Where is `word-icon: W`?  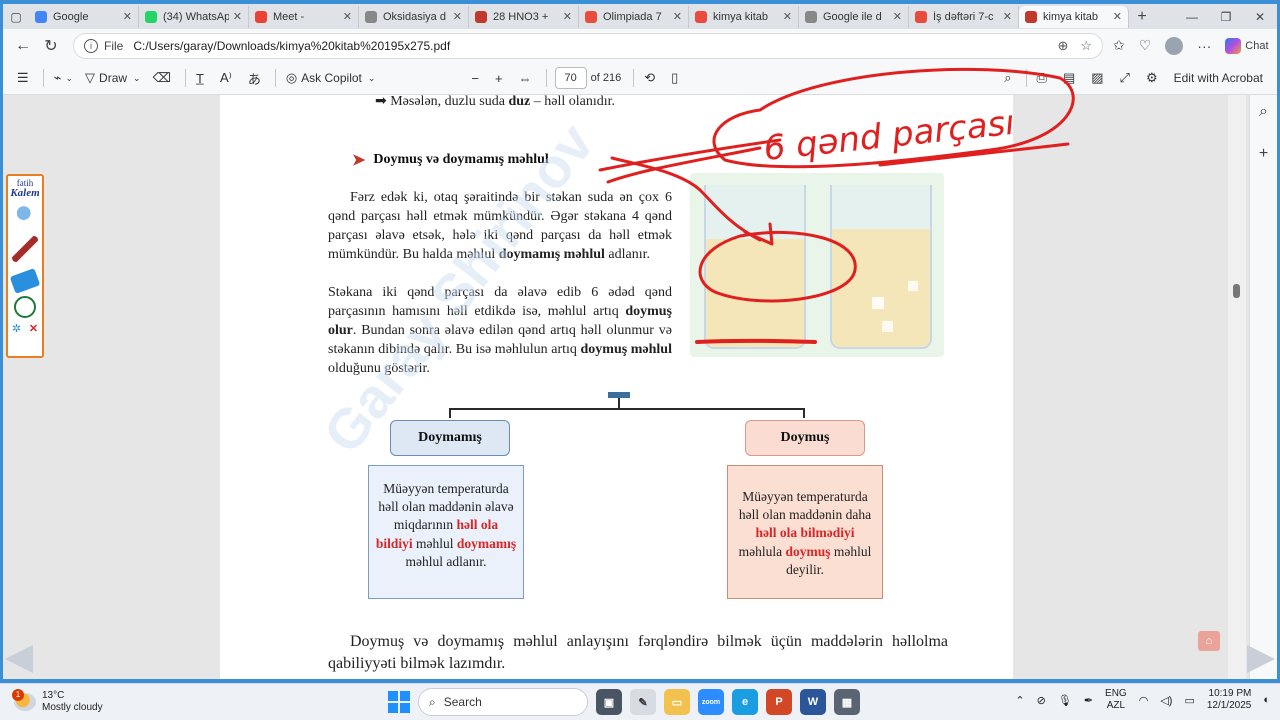 word-icon: W is located at coordinates (813, 702).